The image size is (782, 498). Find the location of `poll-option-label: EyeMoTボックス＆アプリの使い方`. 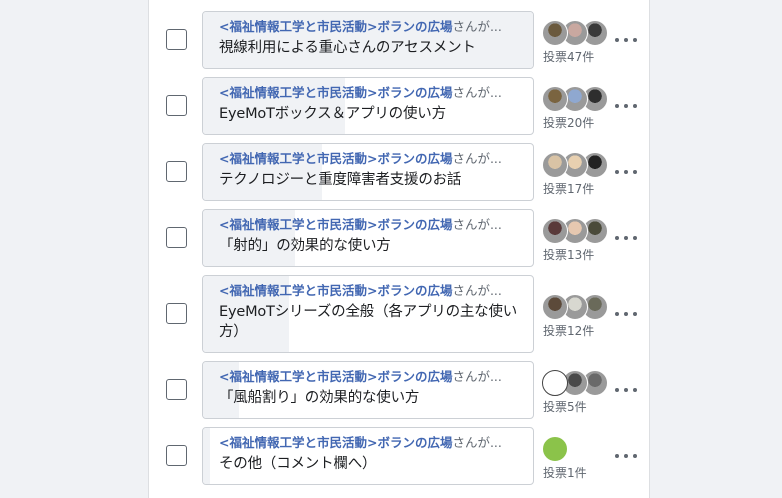

poll-option-label: EyeMoTボックス＆アプリの使い方 is located at coordinates (332, 114).